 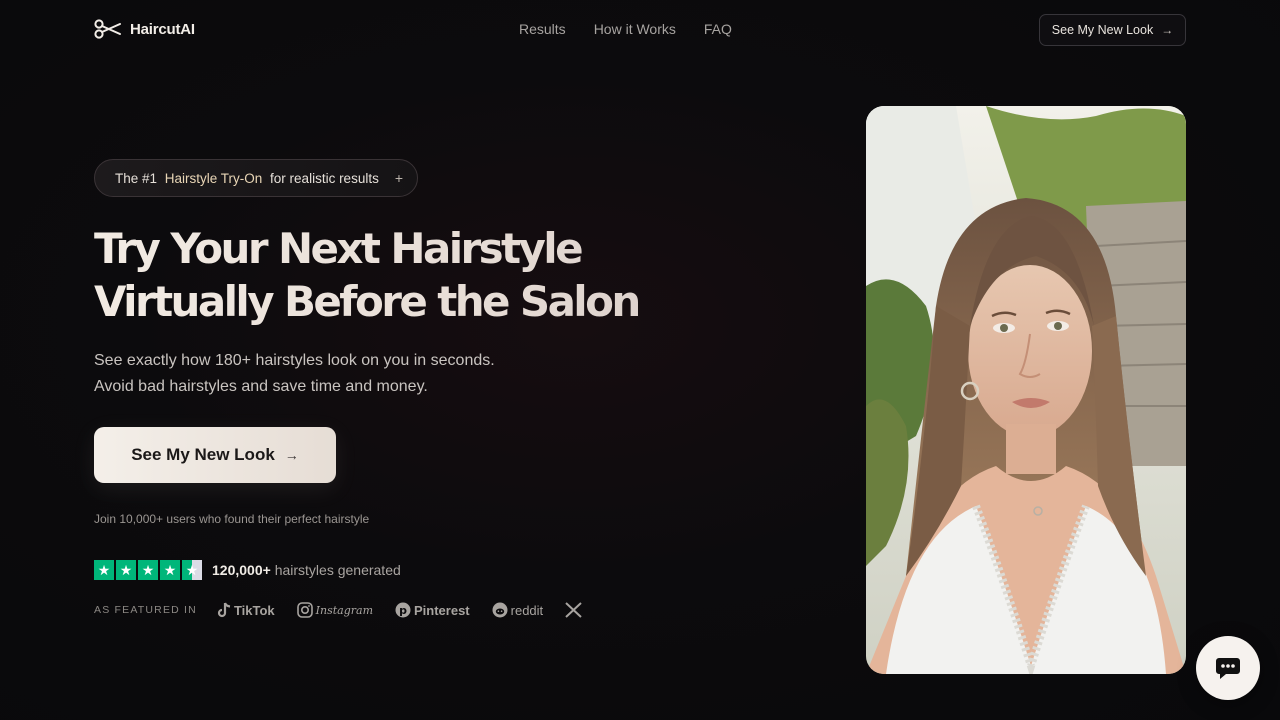 I want to click on reddit-logo: reddit, so click(x=518, y=610).